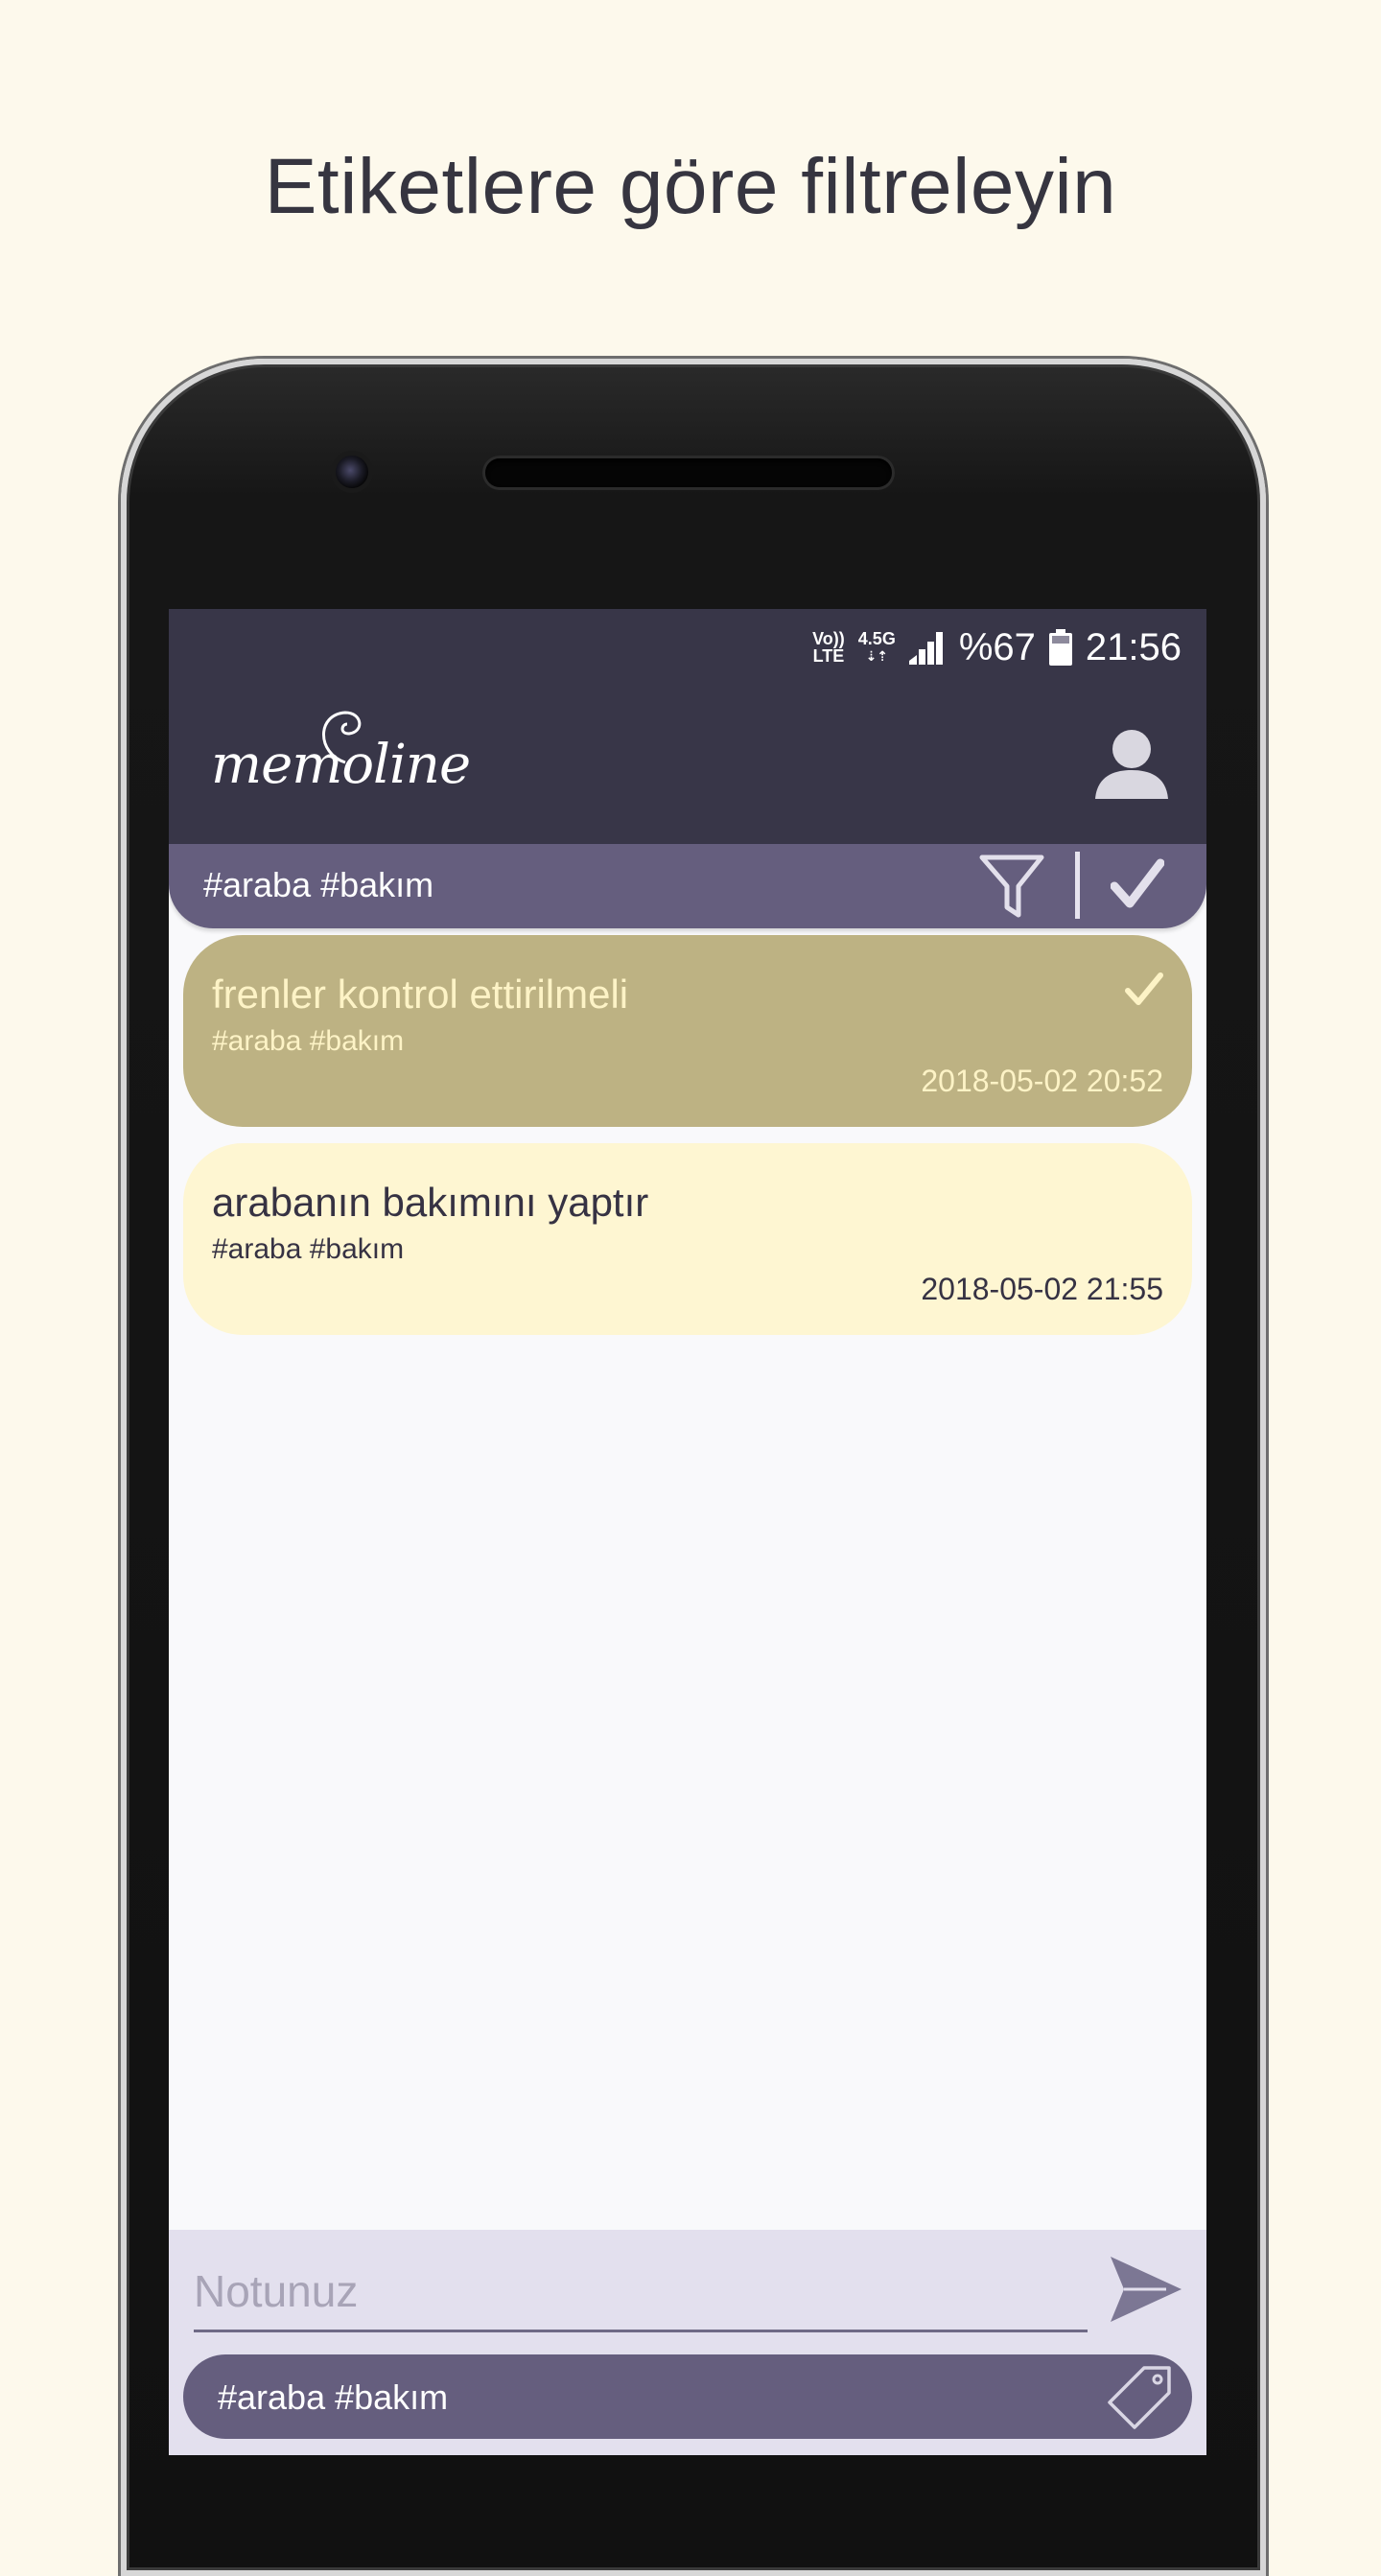 The height and width of the screenshot is (2576, 1381). I want to click on tag-icon, so click(1139, 2397).